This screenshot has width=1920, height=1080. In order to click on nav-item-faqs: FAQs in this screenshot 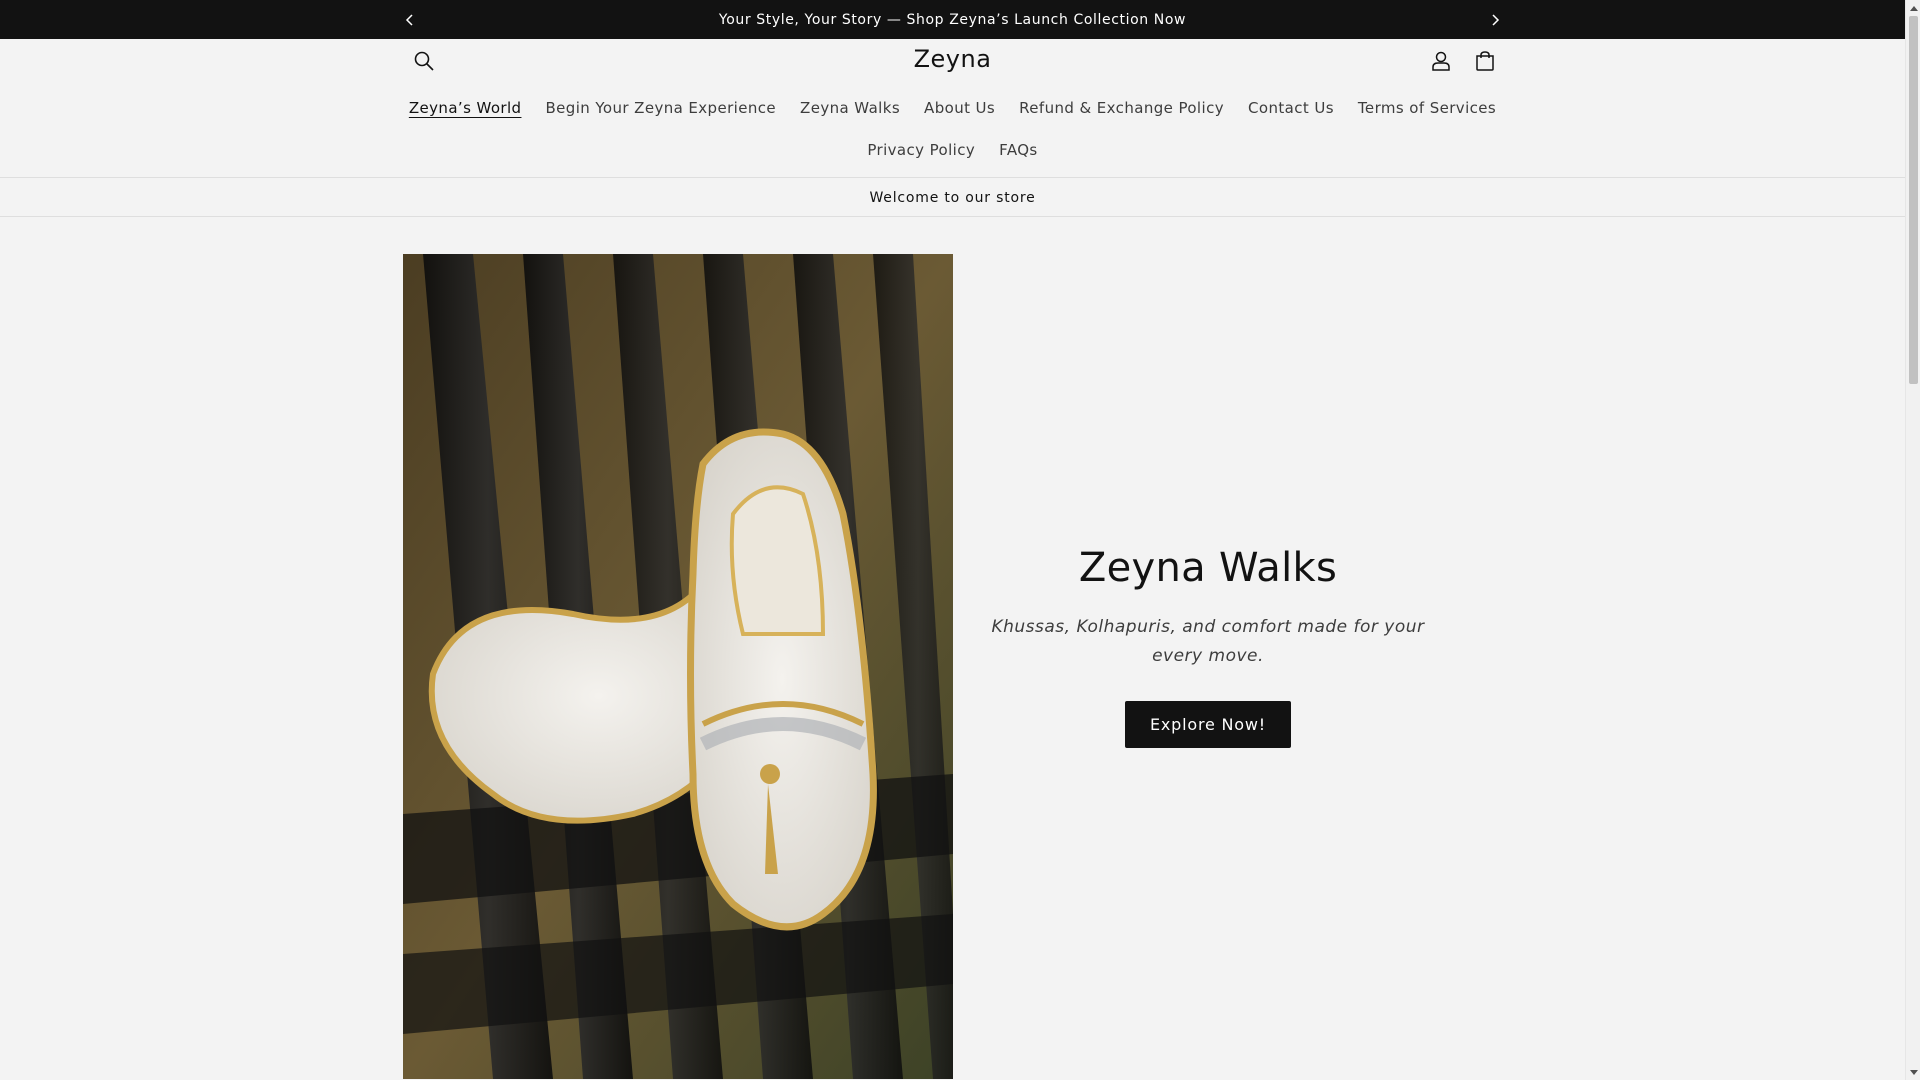, I will do `click(1018, 150)`.